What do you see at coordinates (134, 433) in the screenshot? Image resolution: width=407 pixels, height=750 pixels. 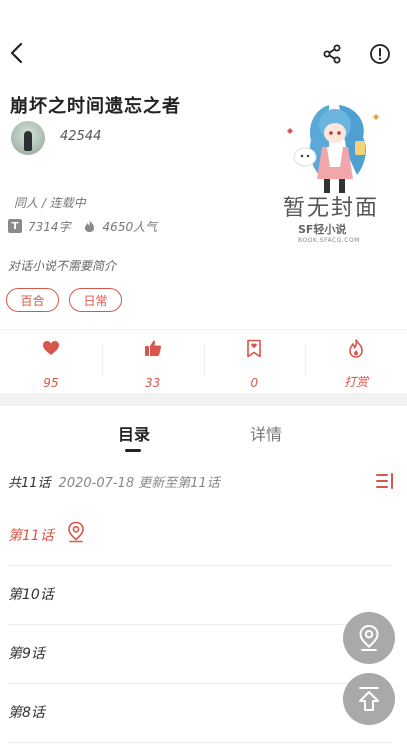 I see `tab-catalog: 目录` at bounding box center [134, 433].